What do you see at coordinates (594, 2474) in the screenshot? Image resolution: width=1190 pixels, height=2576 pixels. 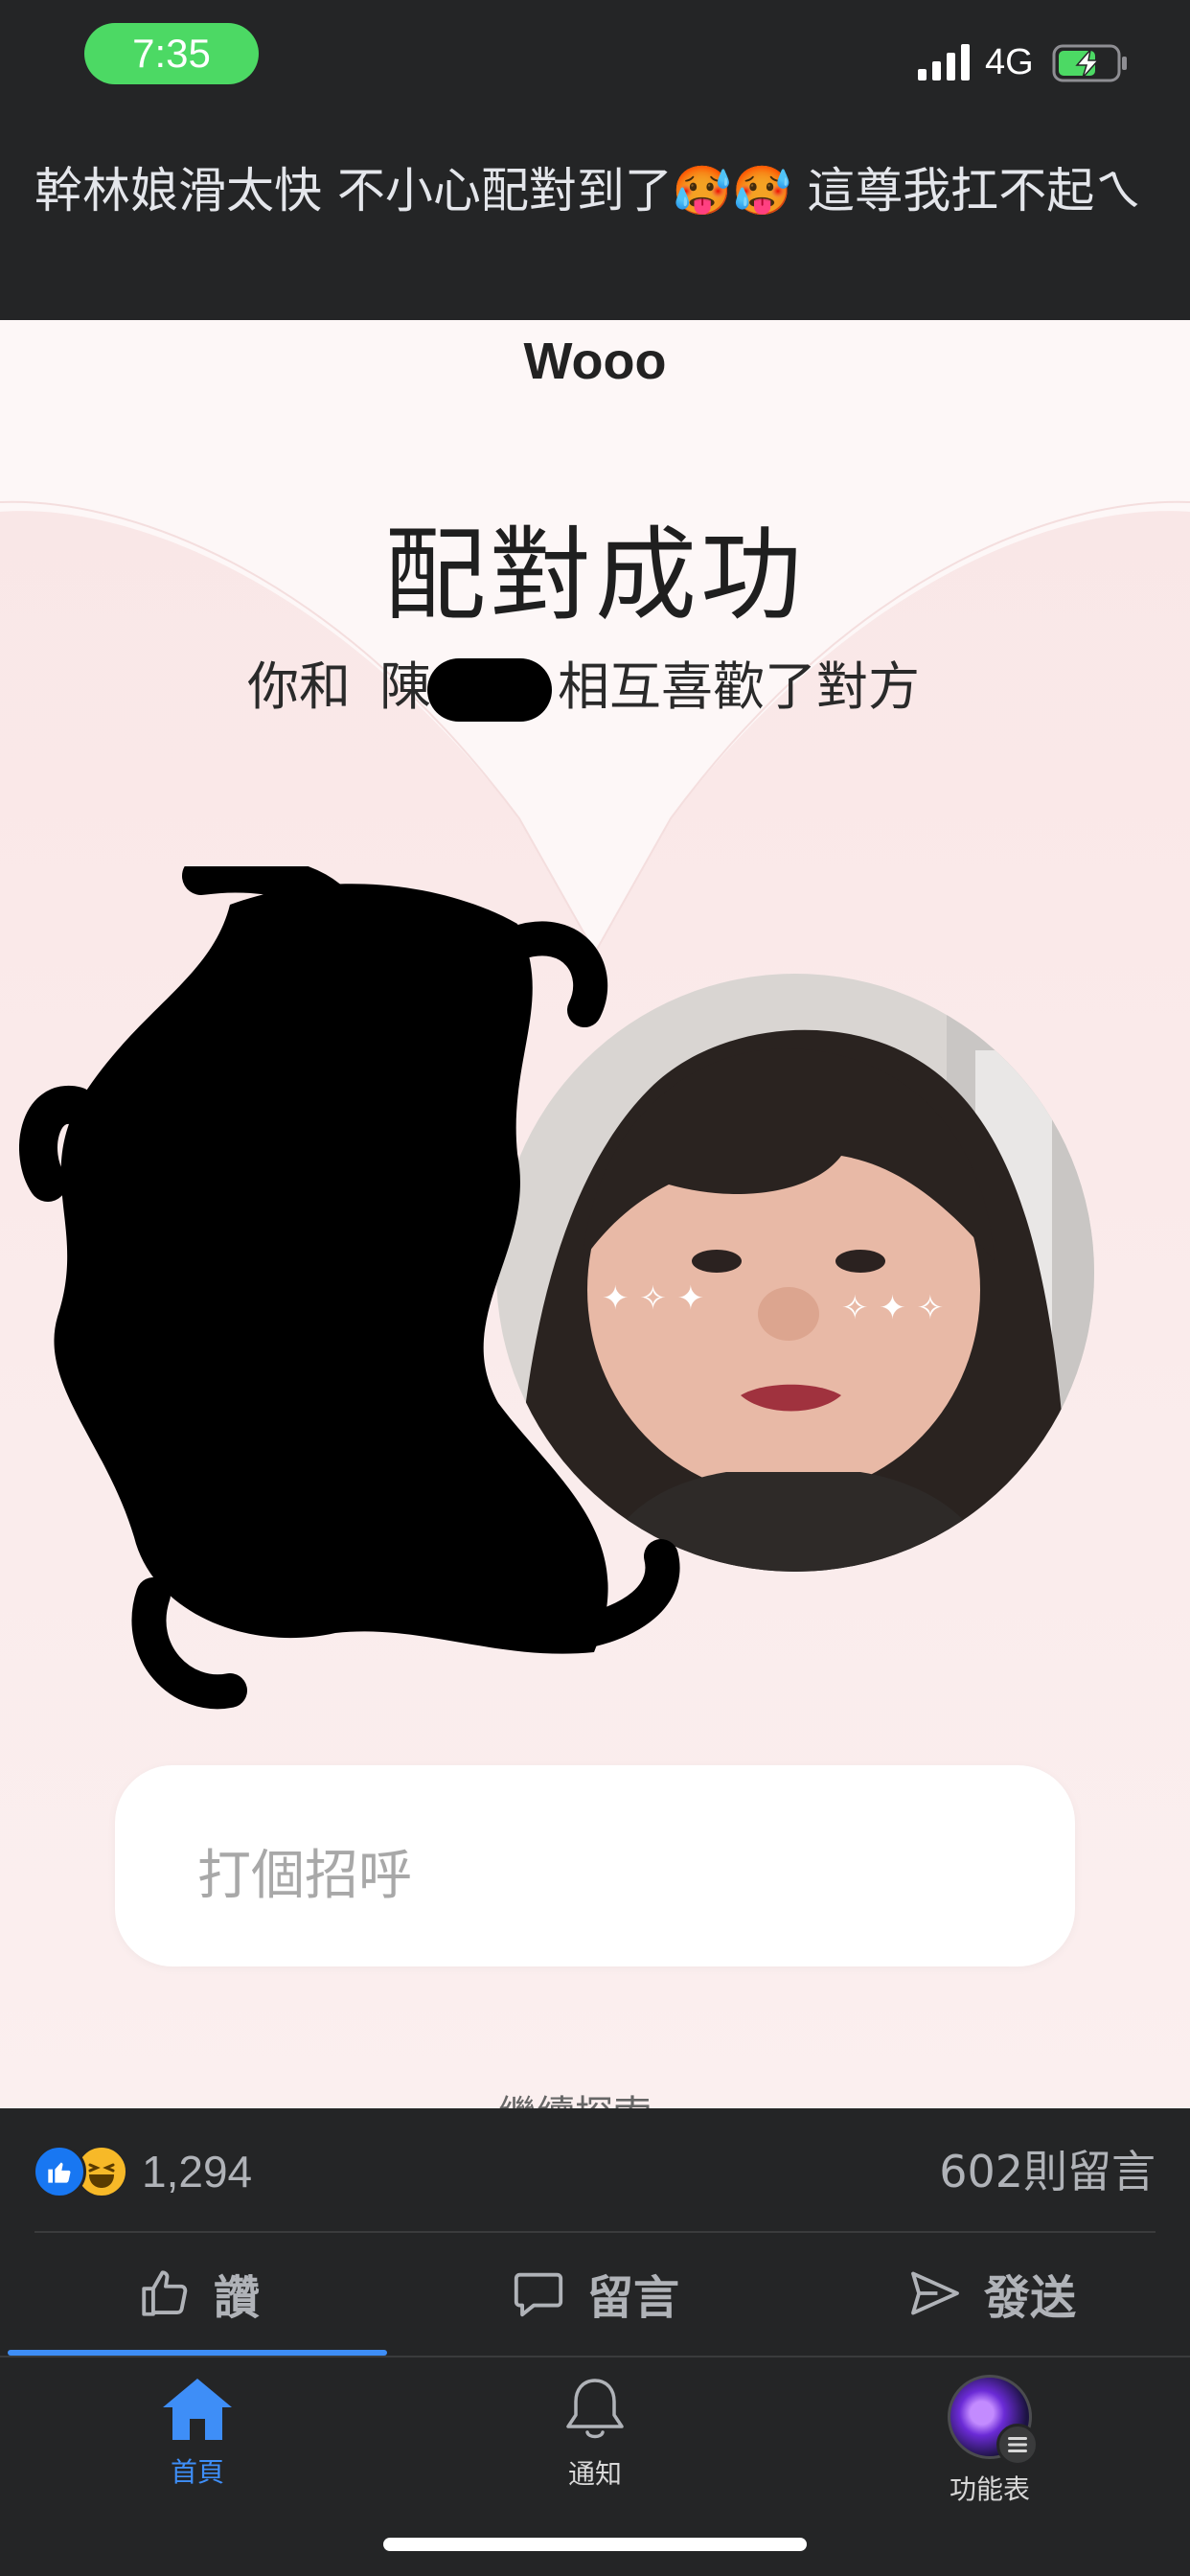 I see `tab-notifications-label: 通知` at bounding box center [594, 2474].